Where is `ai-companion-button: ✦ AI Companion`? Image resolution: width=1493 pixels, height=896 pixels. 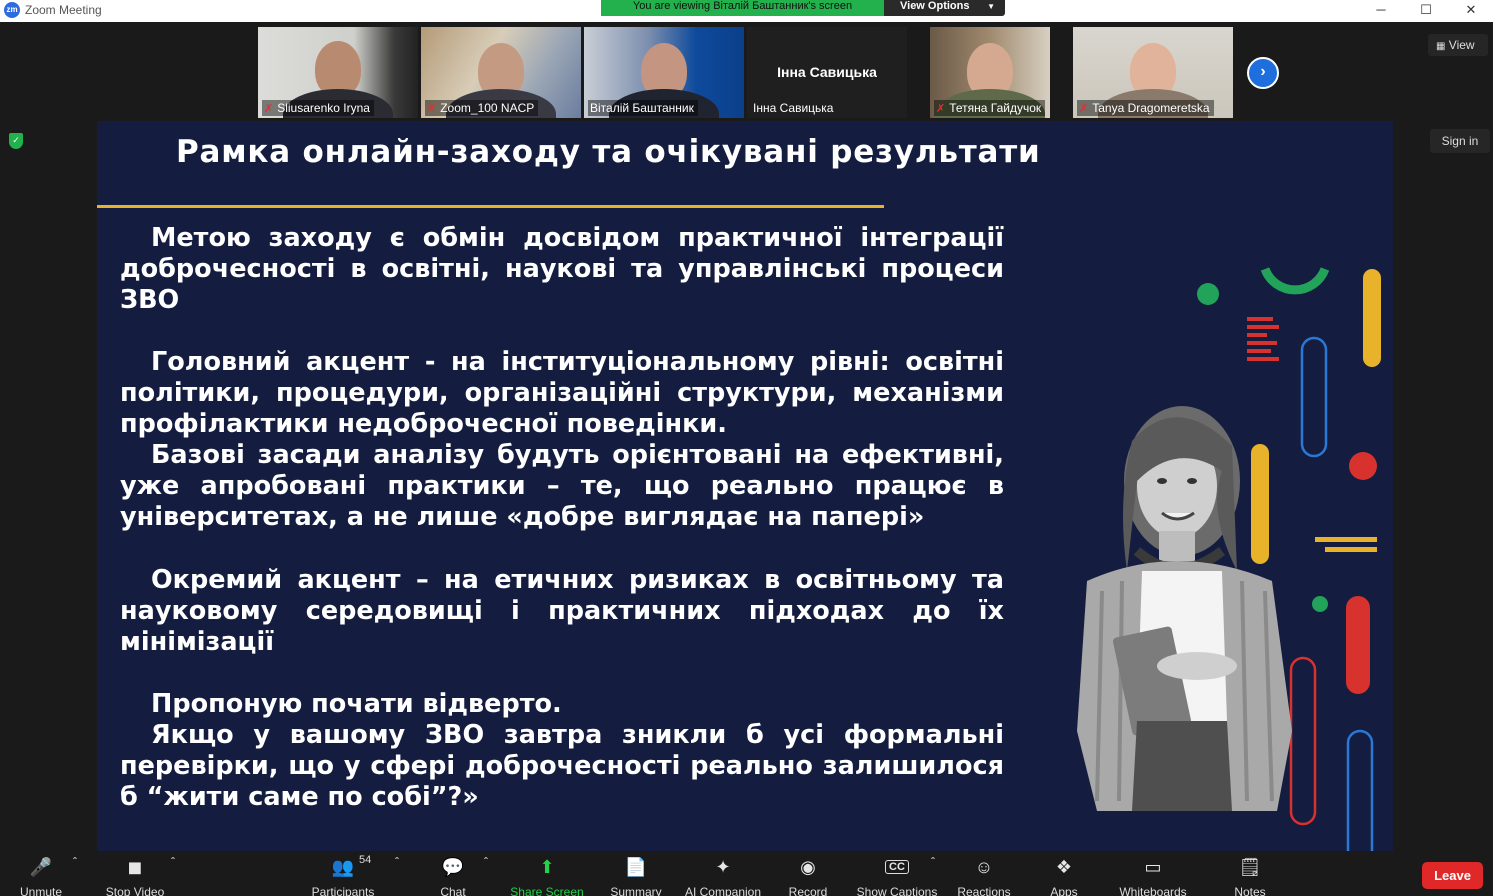 ai-companion-button: ✦ AI Companion is located at coordinates (723, 875).